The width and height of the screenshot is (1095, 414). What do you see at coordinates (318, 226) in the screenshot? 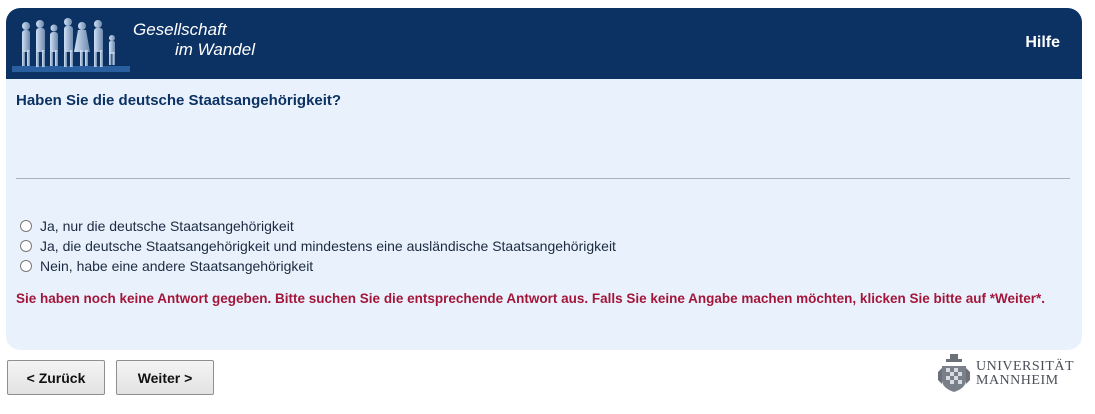
I see `answer-option: Ja, nur die deutsche Staatsangehörigkeit` at bounding box center [318, 226].